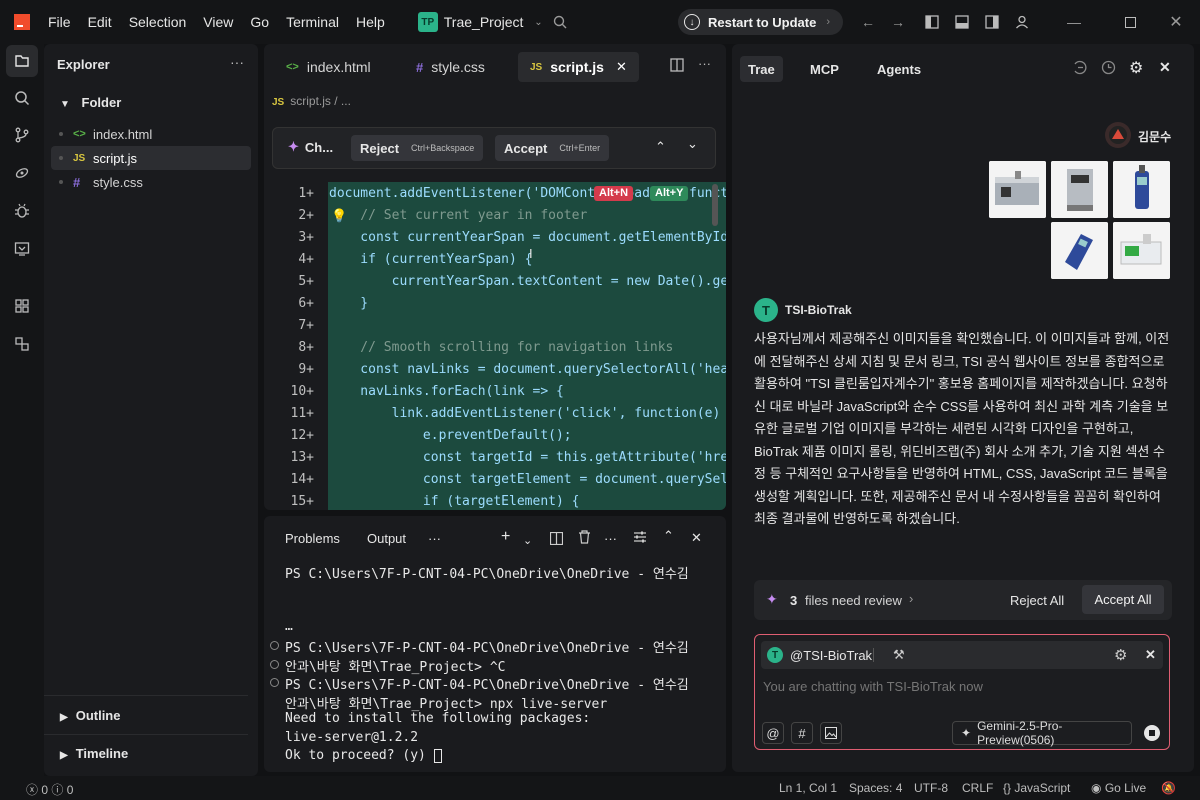 This screenshot has width=1200, height=800. What do you see at coordinates (696, 538) in the screenshot?
I see `close-panel-icon: ✕` at bounding box center [696, 538].